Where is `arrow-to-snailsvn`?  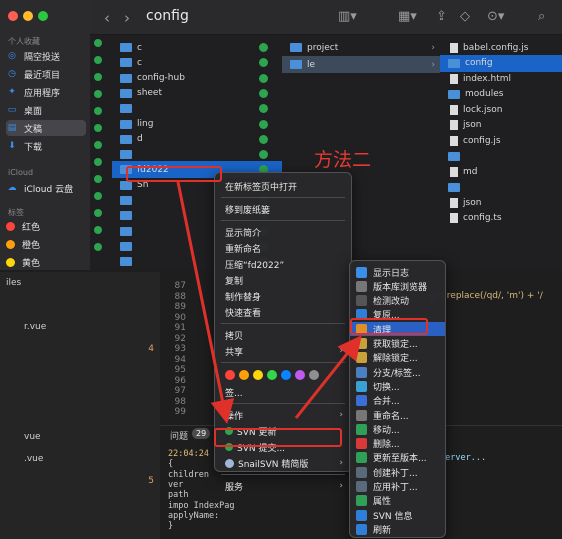
arrow-to-snailsvn is located at coordinates (205, 302).